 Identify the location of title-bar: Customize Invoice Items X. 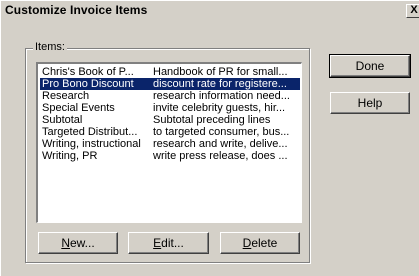
(210, 10).